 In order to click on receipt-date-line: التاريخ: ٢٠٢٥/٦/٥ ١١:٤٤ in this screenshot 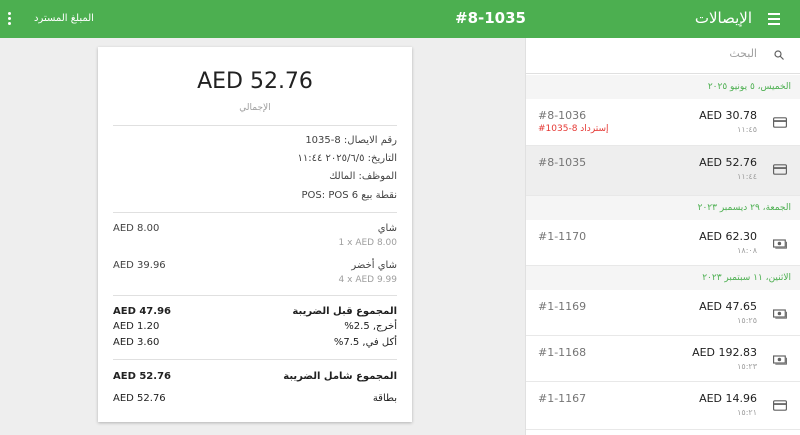, I will do `click(347, 158)`.